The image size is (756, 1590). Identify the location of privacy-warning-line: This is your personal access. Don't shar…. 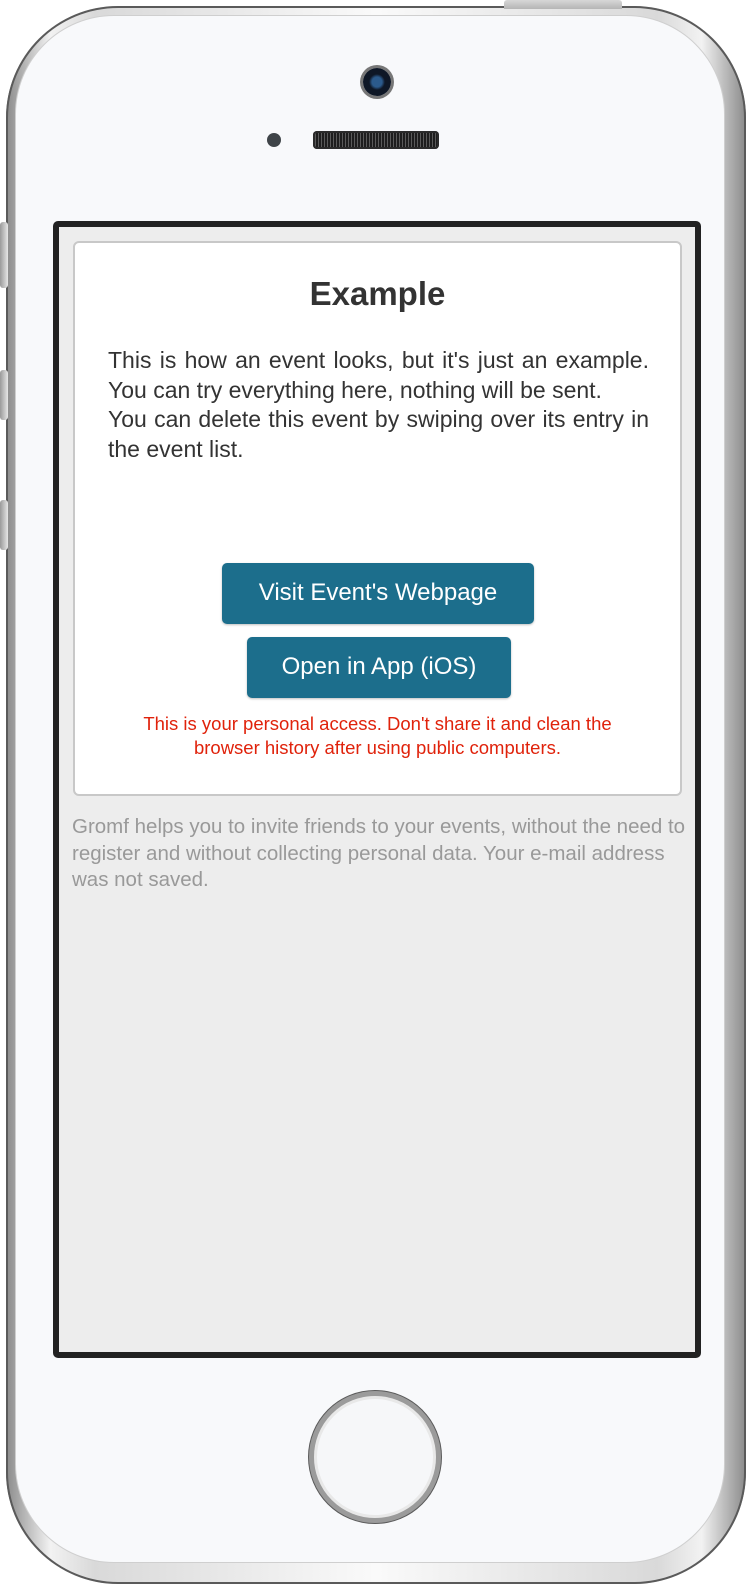
(377, 723).